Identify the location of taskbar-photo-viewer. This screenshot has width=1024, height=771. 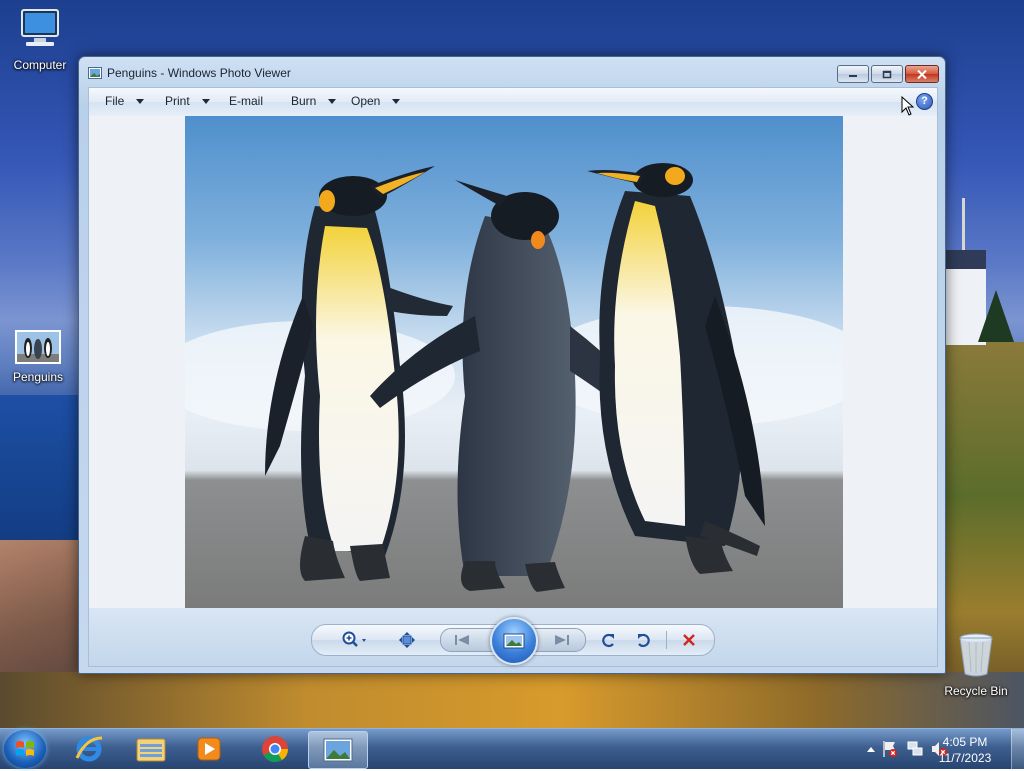
(338, 750).